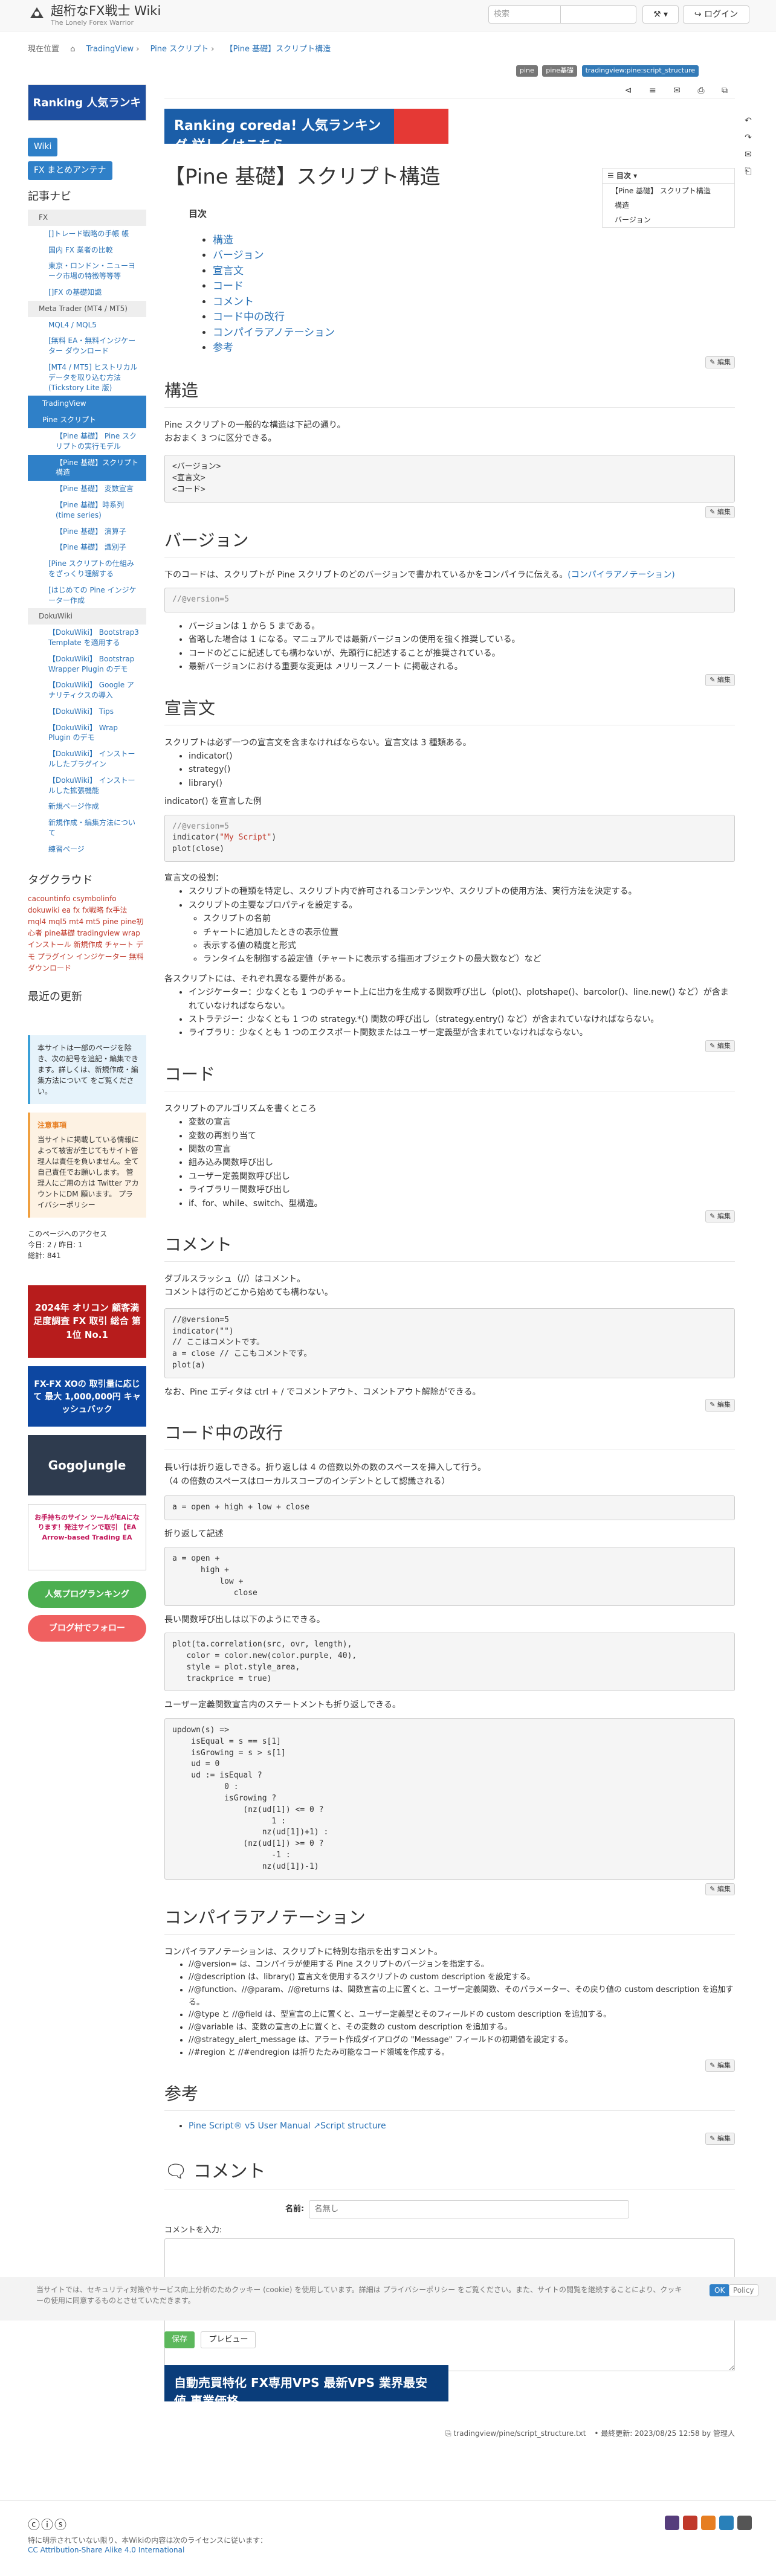  What do you see at coordinates (278, 49) in the screenshot?
I see `breadcrumb-current: 【Pine 基礎】スクリプト構造` at bounding box center [278, 49].